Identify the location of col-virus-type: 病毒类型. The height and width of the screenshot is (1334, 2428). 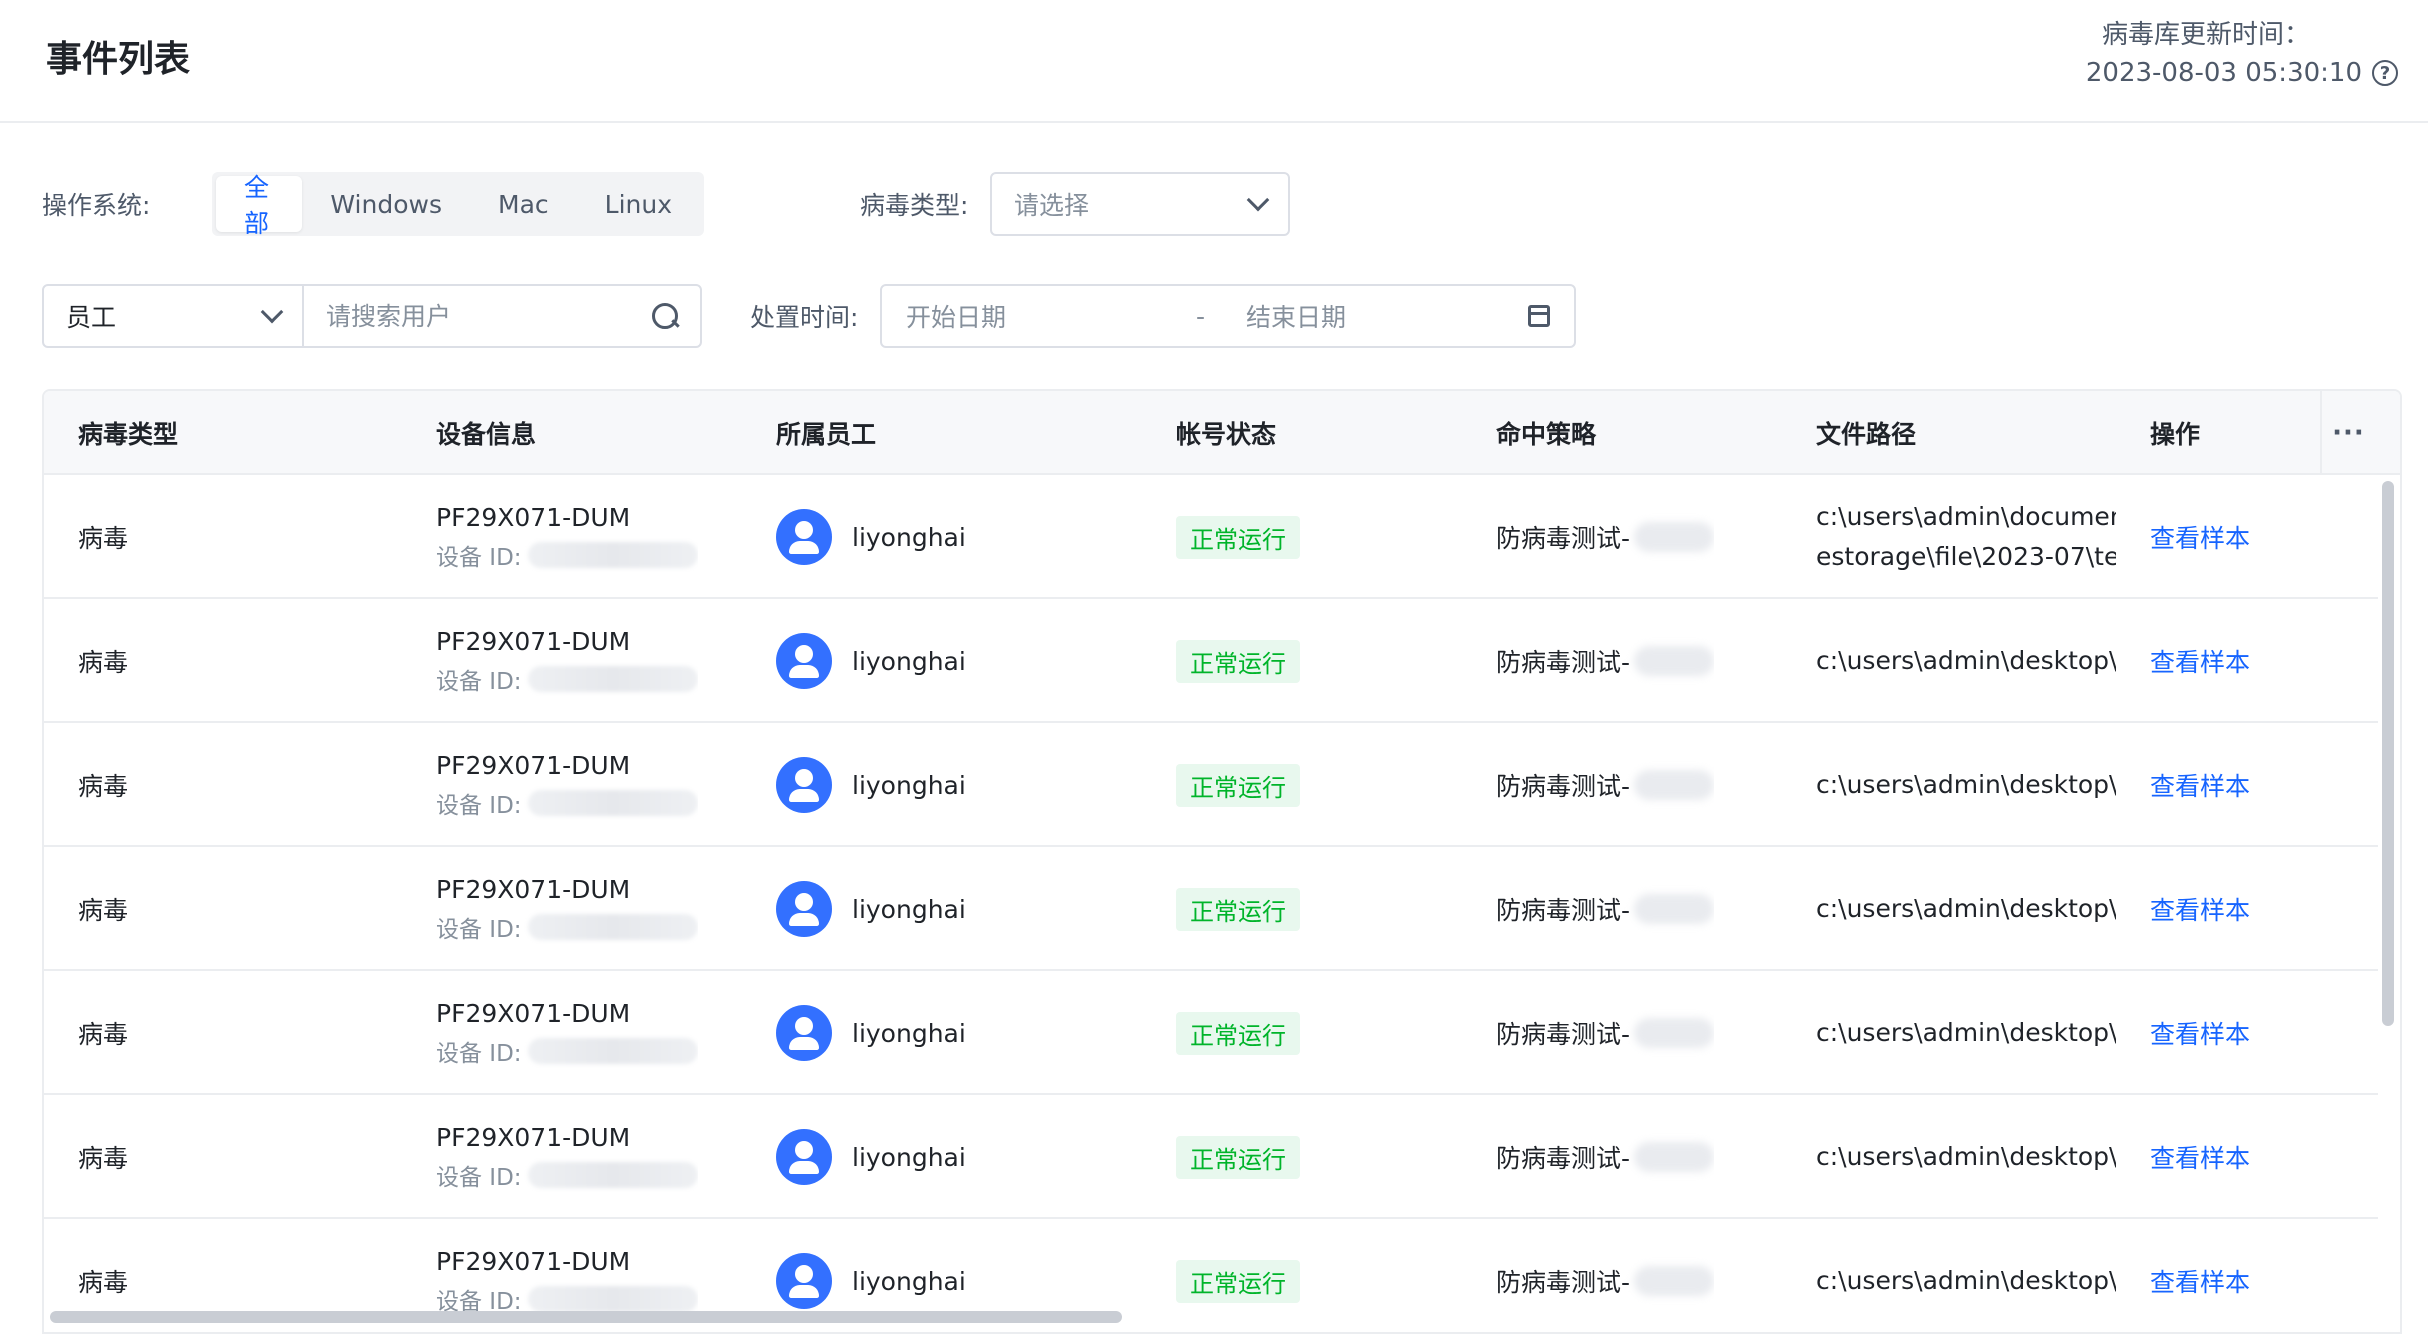
(128, 434).